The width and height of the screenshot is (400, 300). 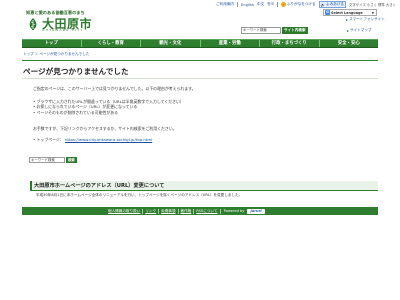 What do you see at coordinates (52, 43) in the screenshot?
I see `nav-item-top: トップ` at bounding box center [52, 43].